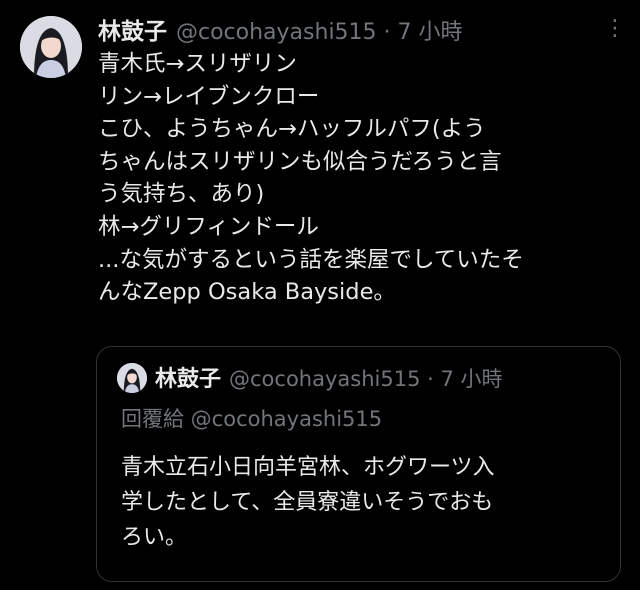 Image resolution: width=640 pixels, height=590 pixels. Describe the element at coordinates (319, 29) in the screenshot. I see `author-handle-time: @cocohayashi515 · 7 小時` at that location.